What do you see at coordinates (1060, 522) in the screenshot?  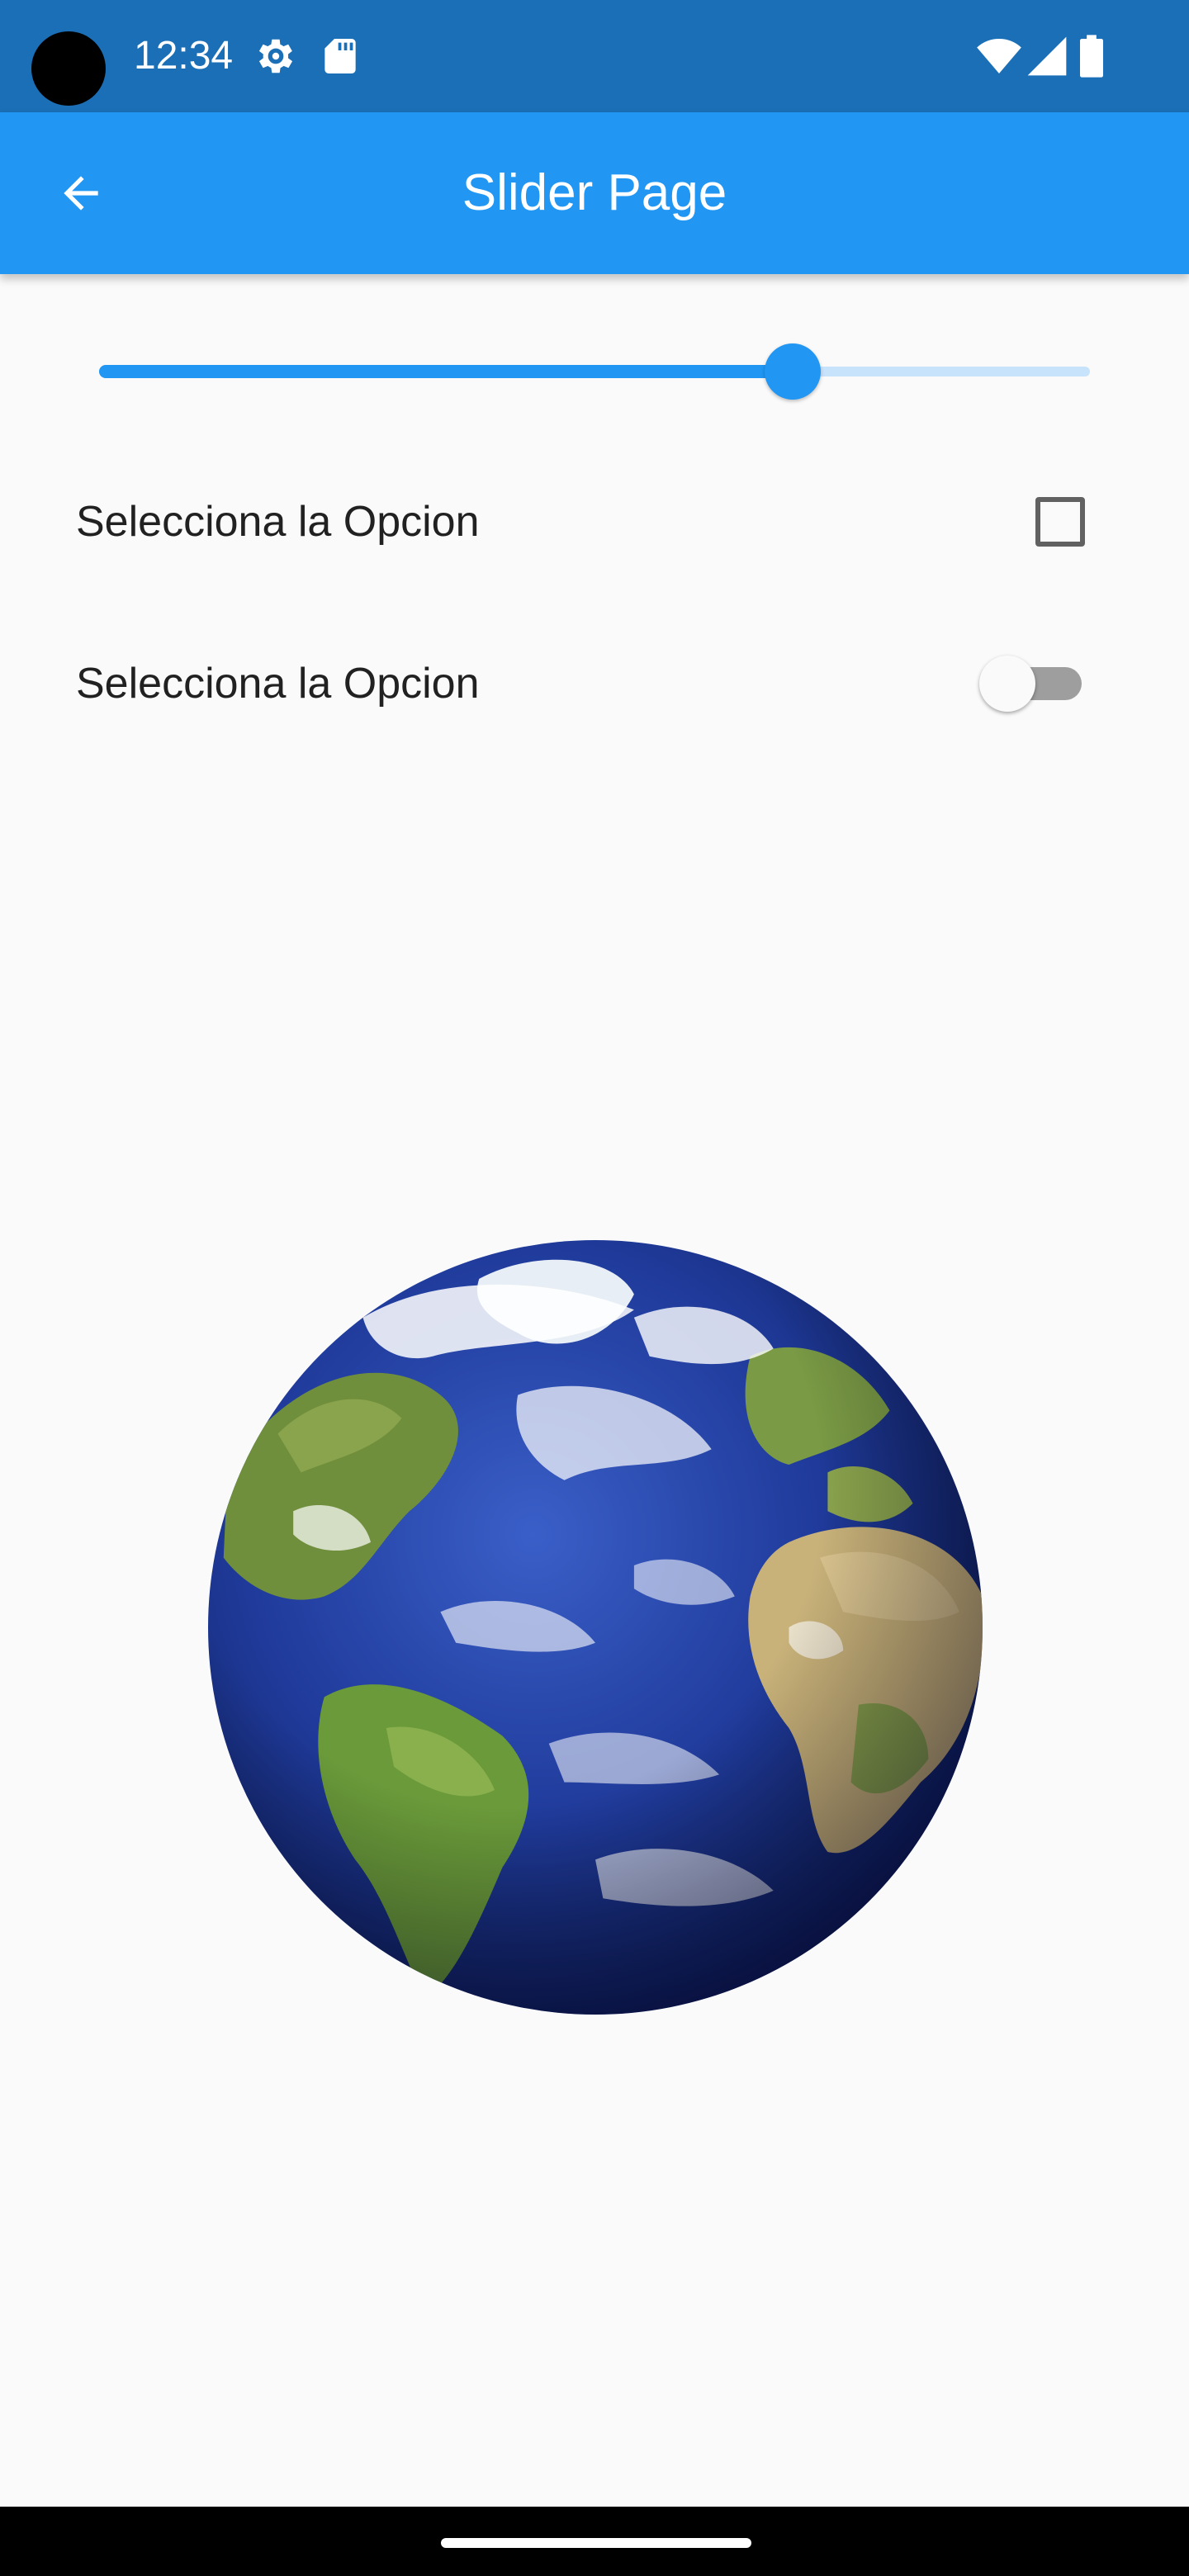 I see `option-checkbox` at bounding box center [1060, 522].